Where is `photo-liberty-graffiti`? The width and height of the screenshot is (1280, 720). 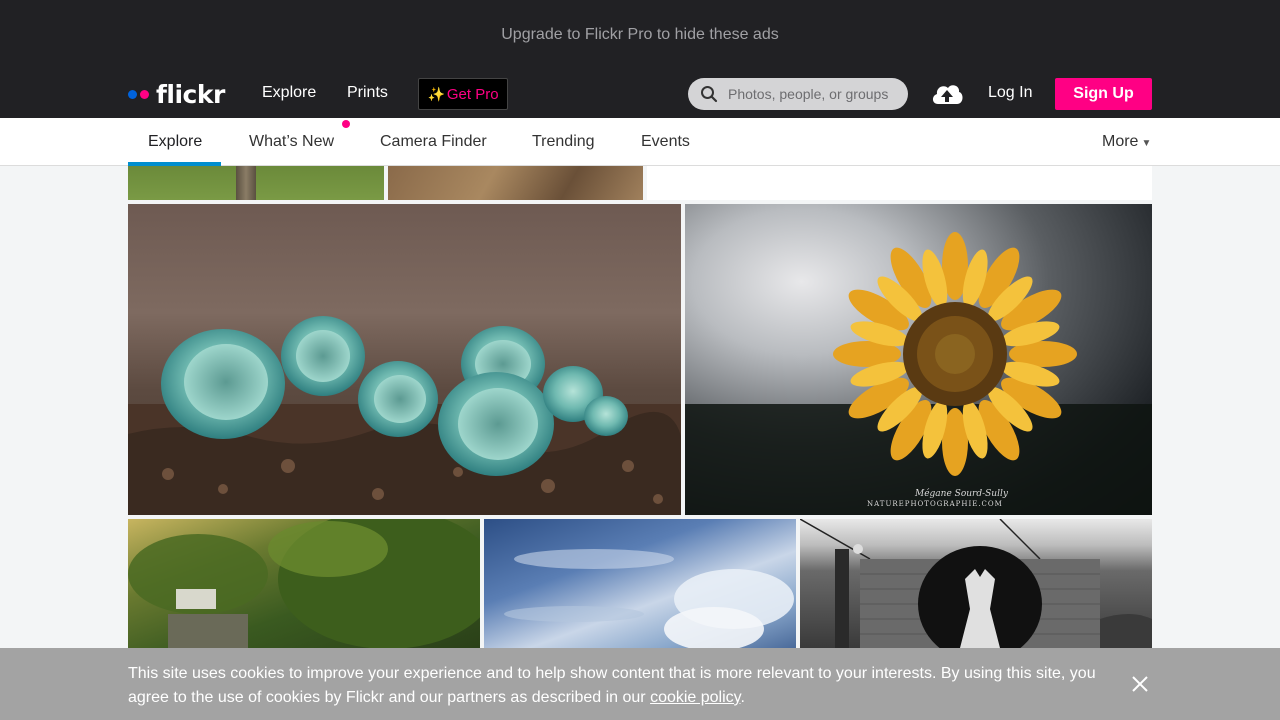 photo-liberty-graffiti is located at coordinates (976, 583).